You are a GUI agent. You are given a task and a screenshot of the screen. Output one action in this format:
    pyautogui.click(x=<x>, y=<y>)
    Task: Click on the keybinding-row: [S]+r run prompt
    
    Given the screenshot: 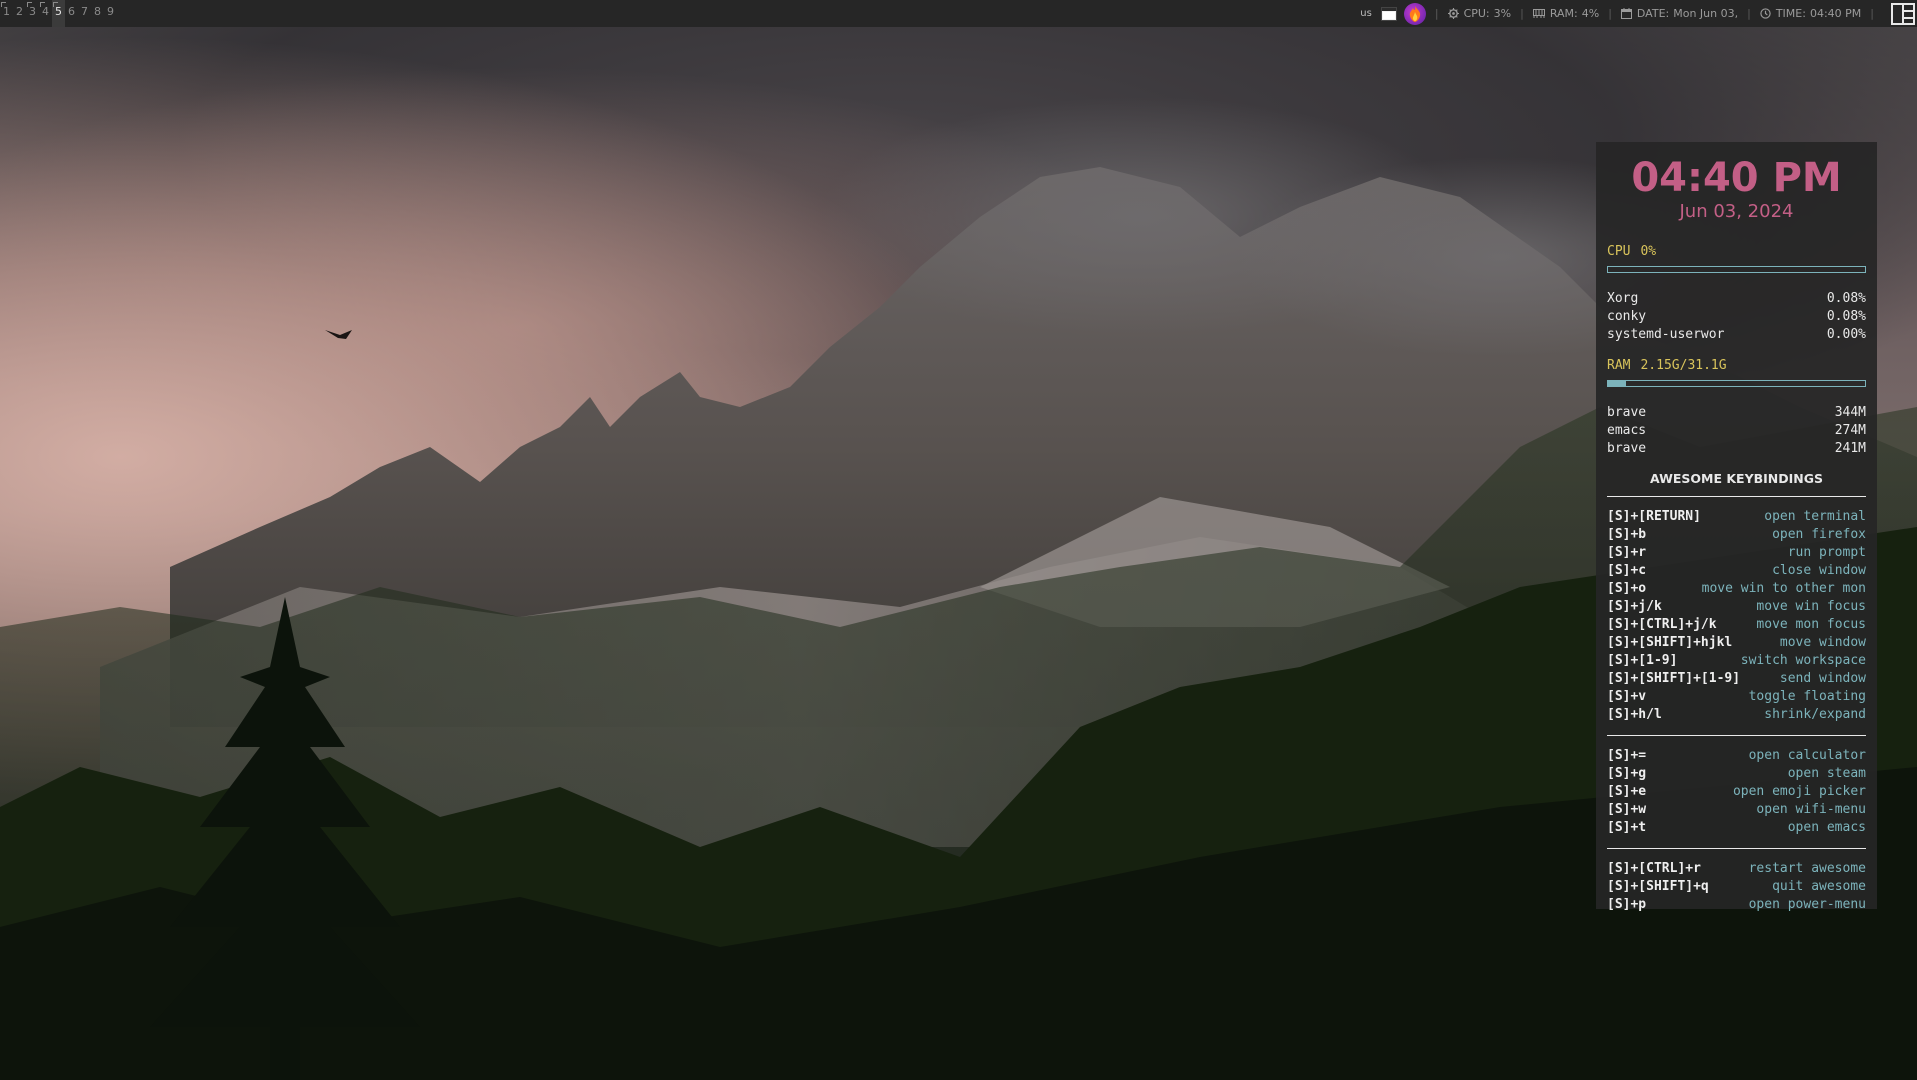 What is the action you would take?
    pyautogui.click(x=1736, y=553)
    